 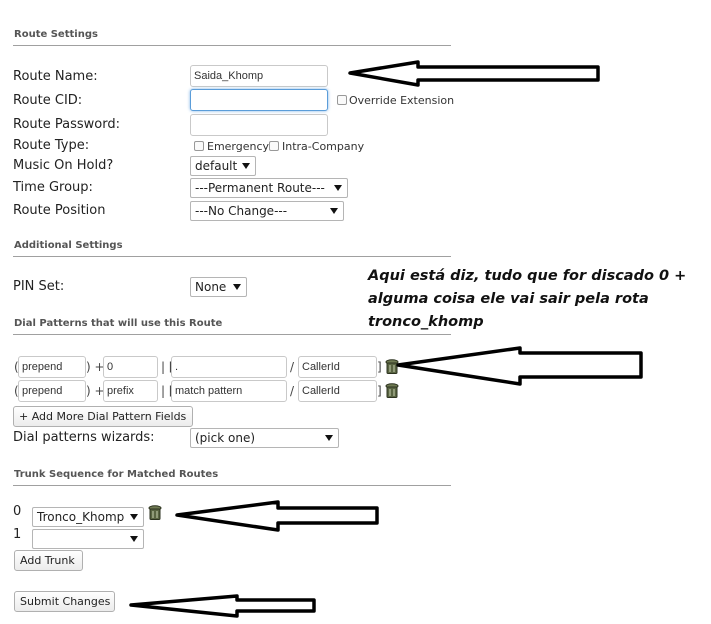 I want to click on arrow-dial-patterns, so click(x=519, y=366).